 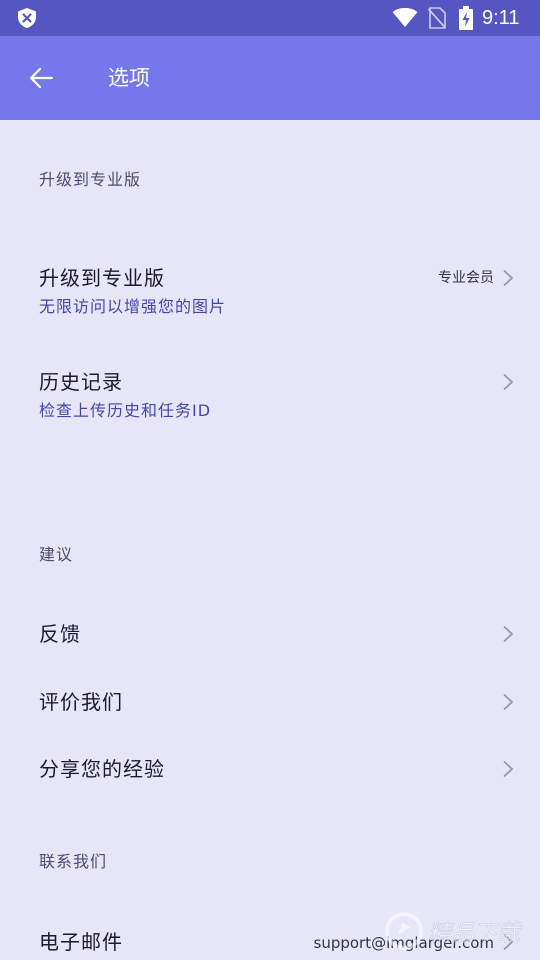 What do you see at coordinates (270, 769) in the screenshot?
I see `share-experience-row: 分享您的经验` at bounding box center [270, 769].